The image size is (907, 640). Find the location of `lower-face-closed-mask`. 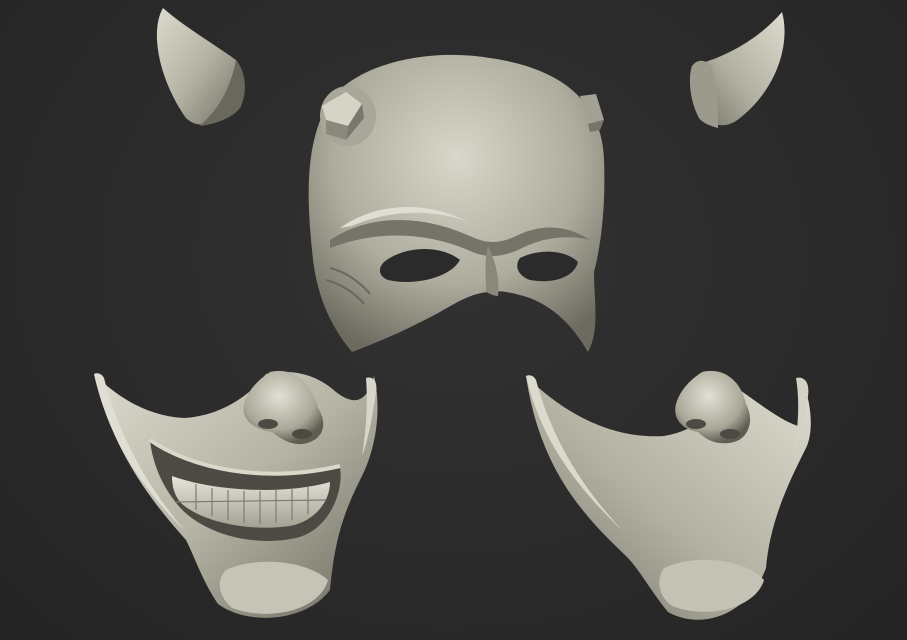

lower-face-closed-mask is located at coordinates (668, 495).